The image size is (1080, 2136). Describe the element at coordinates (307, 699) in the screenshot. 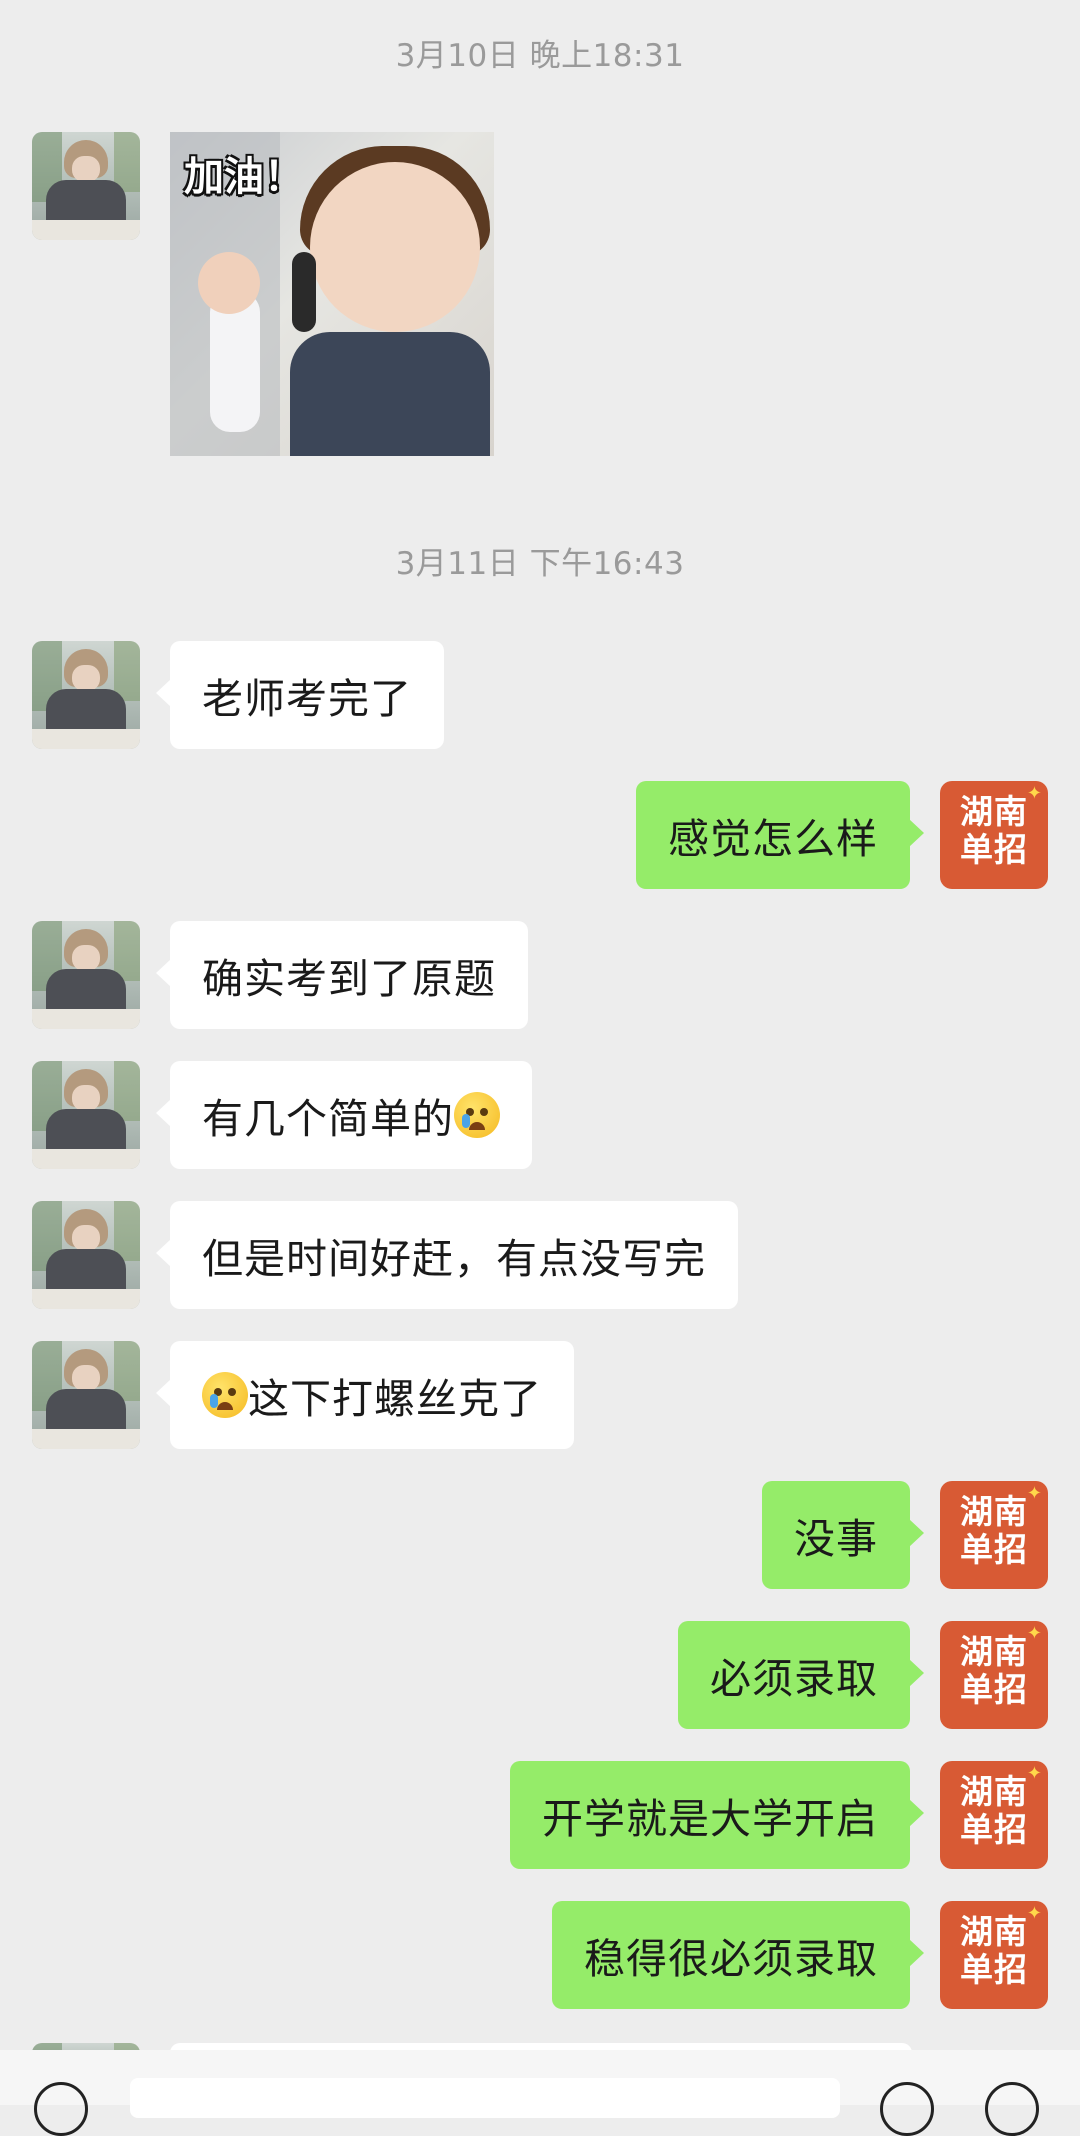

I see `message-text: 老师考完了` at that location.